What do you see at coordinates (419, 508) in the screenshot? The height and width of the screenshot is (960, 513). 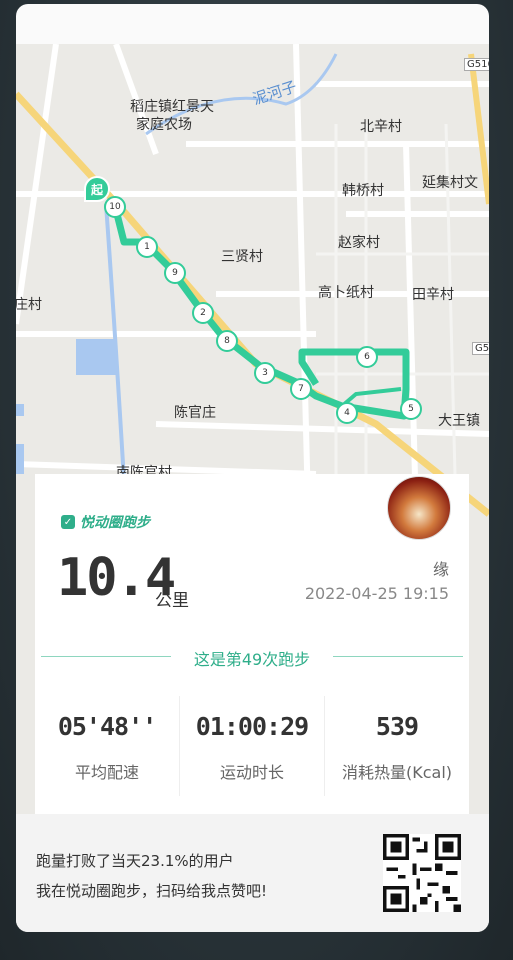 I see `user-avatar` at bounding box center [419, 508].